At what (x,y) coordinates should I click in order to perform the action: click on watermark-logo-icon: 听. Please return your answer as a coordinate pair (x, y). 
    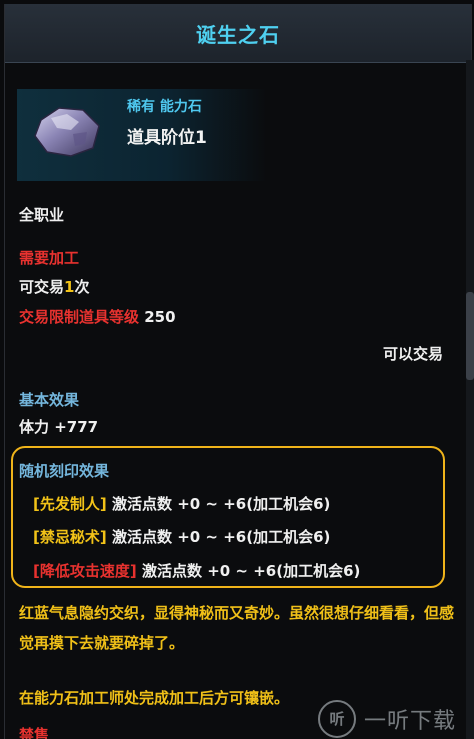
    Looking at the image, I should click on (337, 718).